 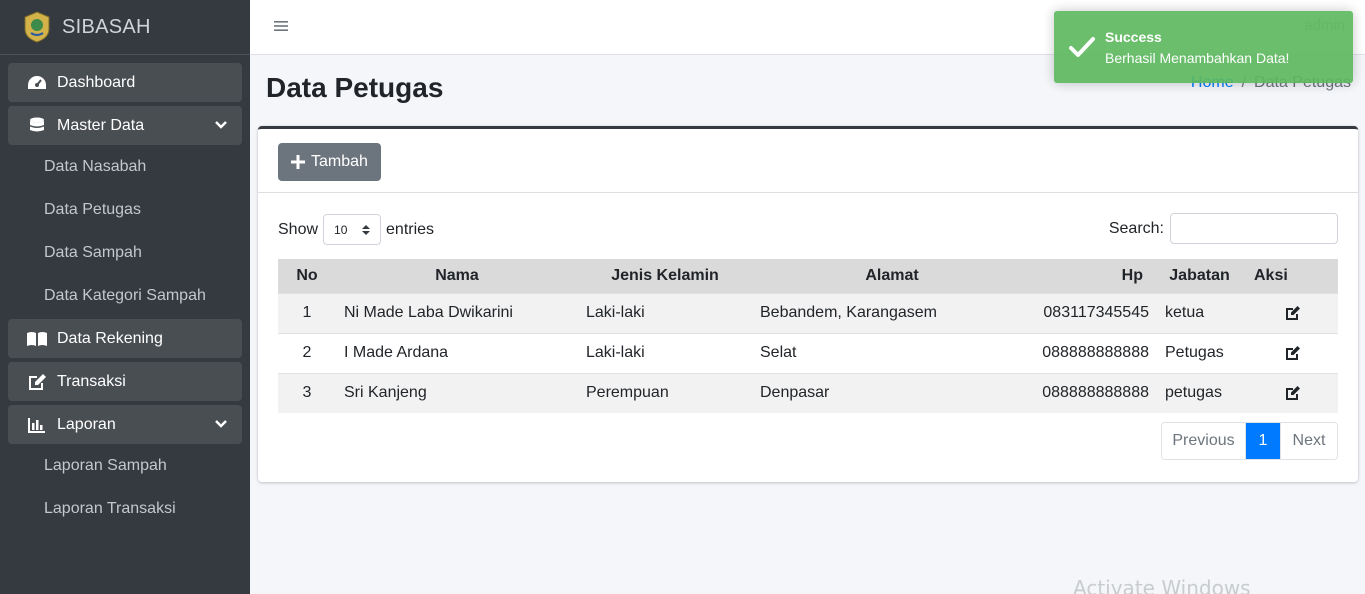 What do you see at coordinates (125, 166) in the screenshot?
I see `sidebar-item-data-nasabah: Data Nasabah` at bounding box center [125, 166].